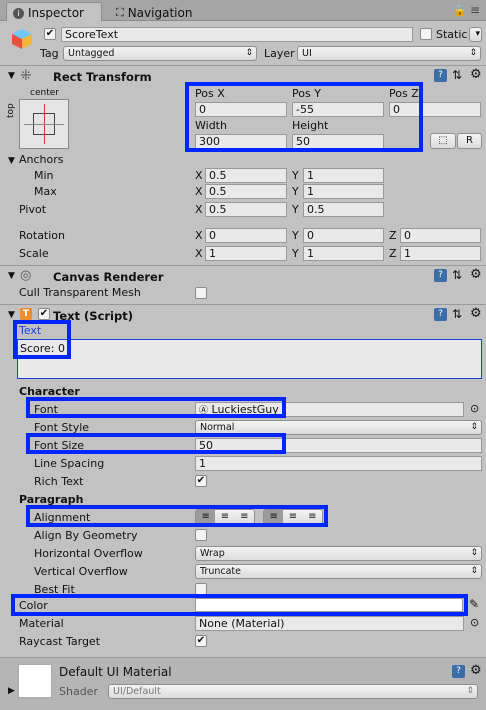  What do you see at coordinates (78, 691) in the screenshot?
I see `shader-label: Shader` at bounding box center [78, 691].